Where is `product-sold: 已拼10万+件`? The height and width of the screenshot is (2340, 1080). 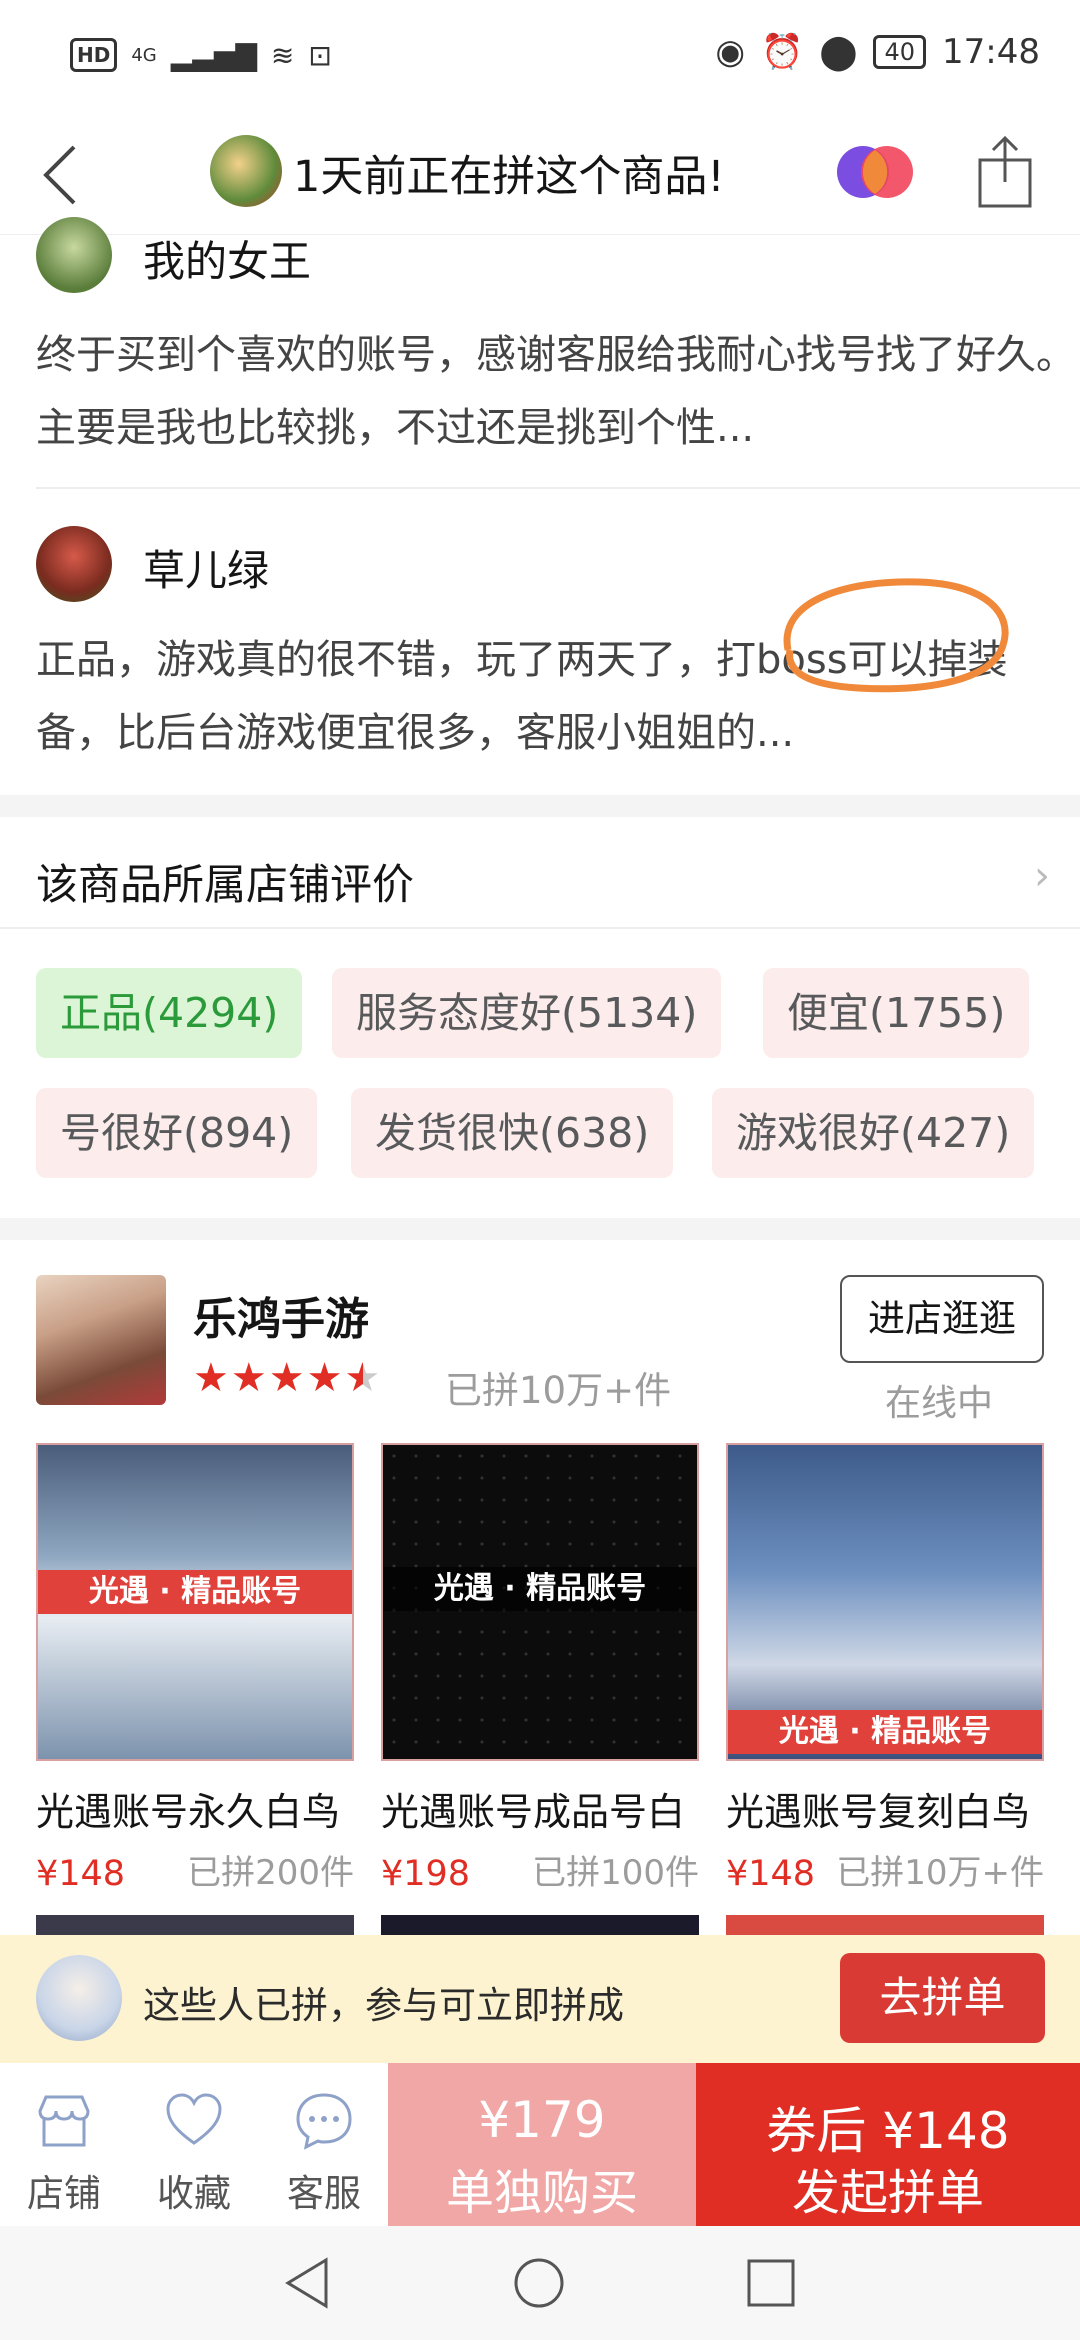 product-sold: 已拼10万+件 is located at coordinates (940, 1873).